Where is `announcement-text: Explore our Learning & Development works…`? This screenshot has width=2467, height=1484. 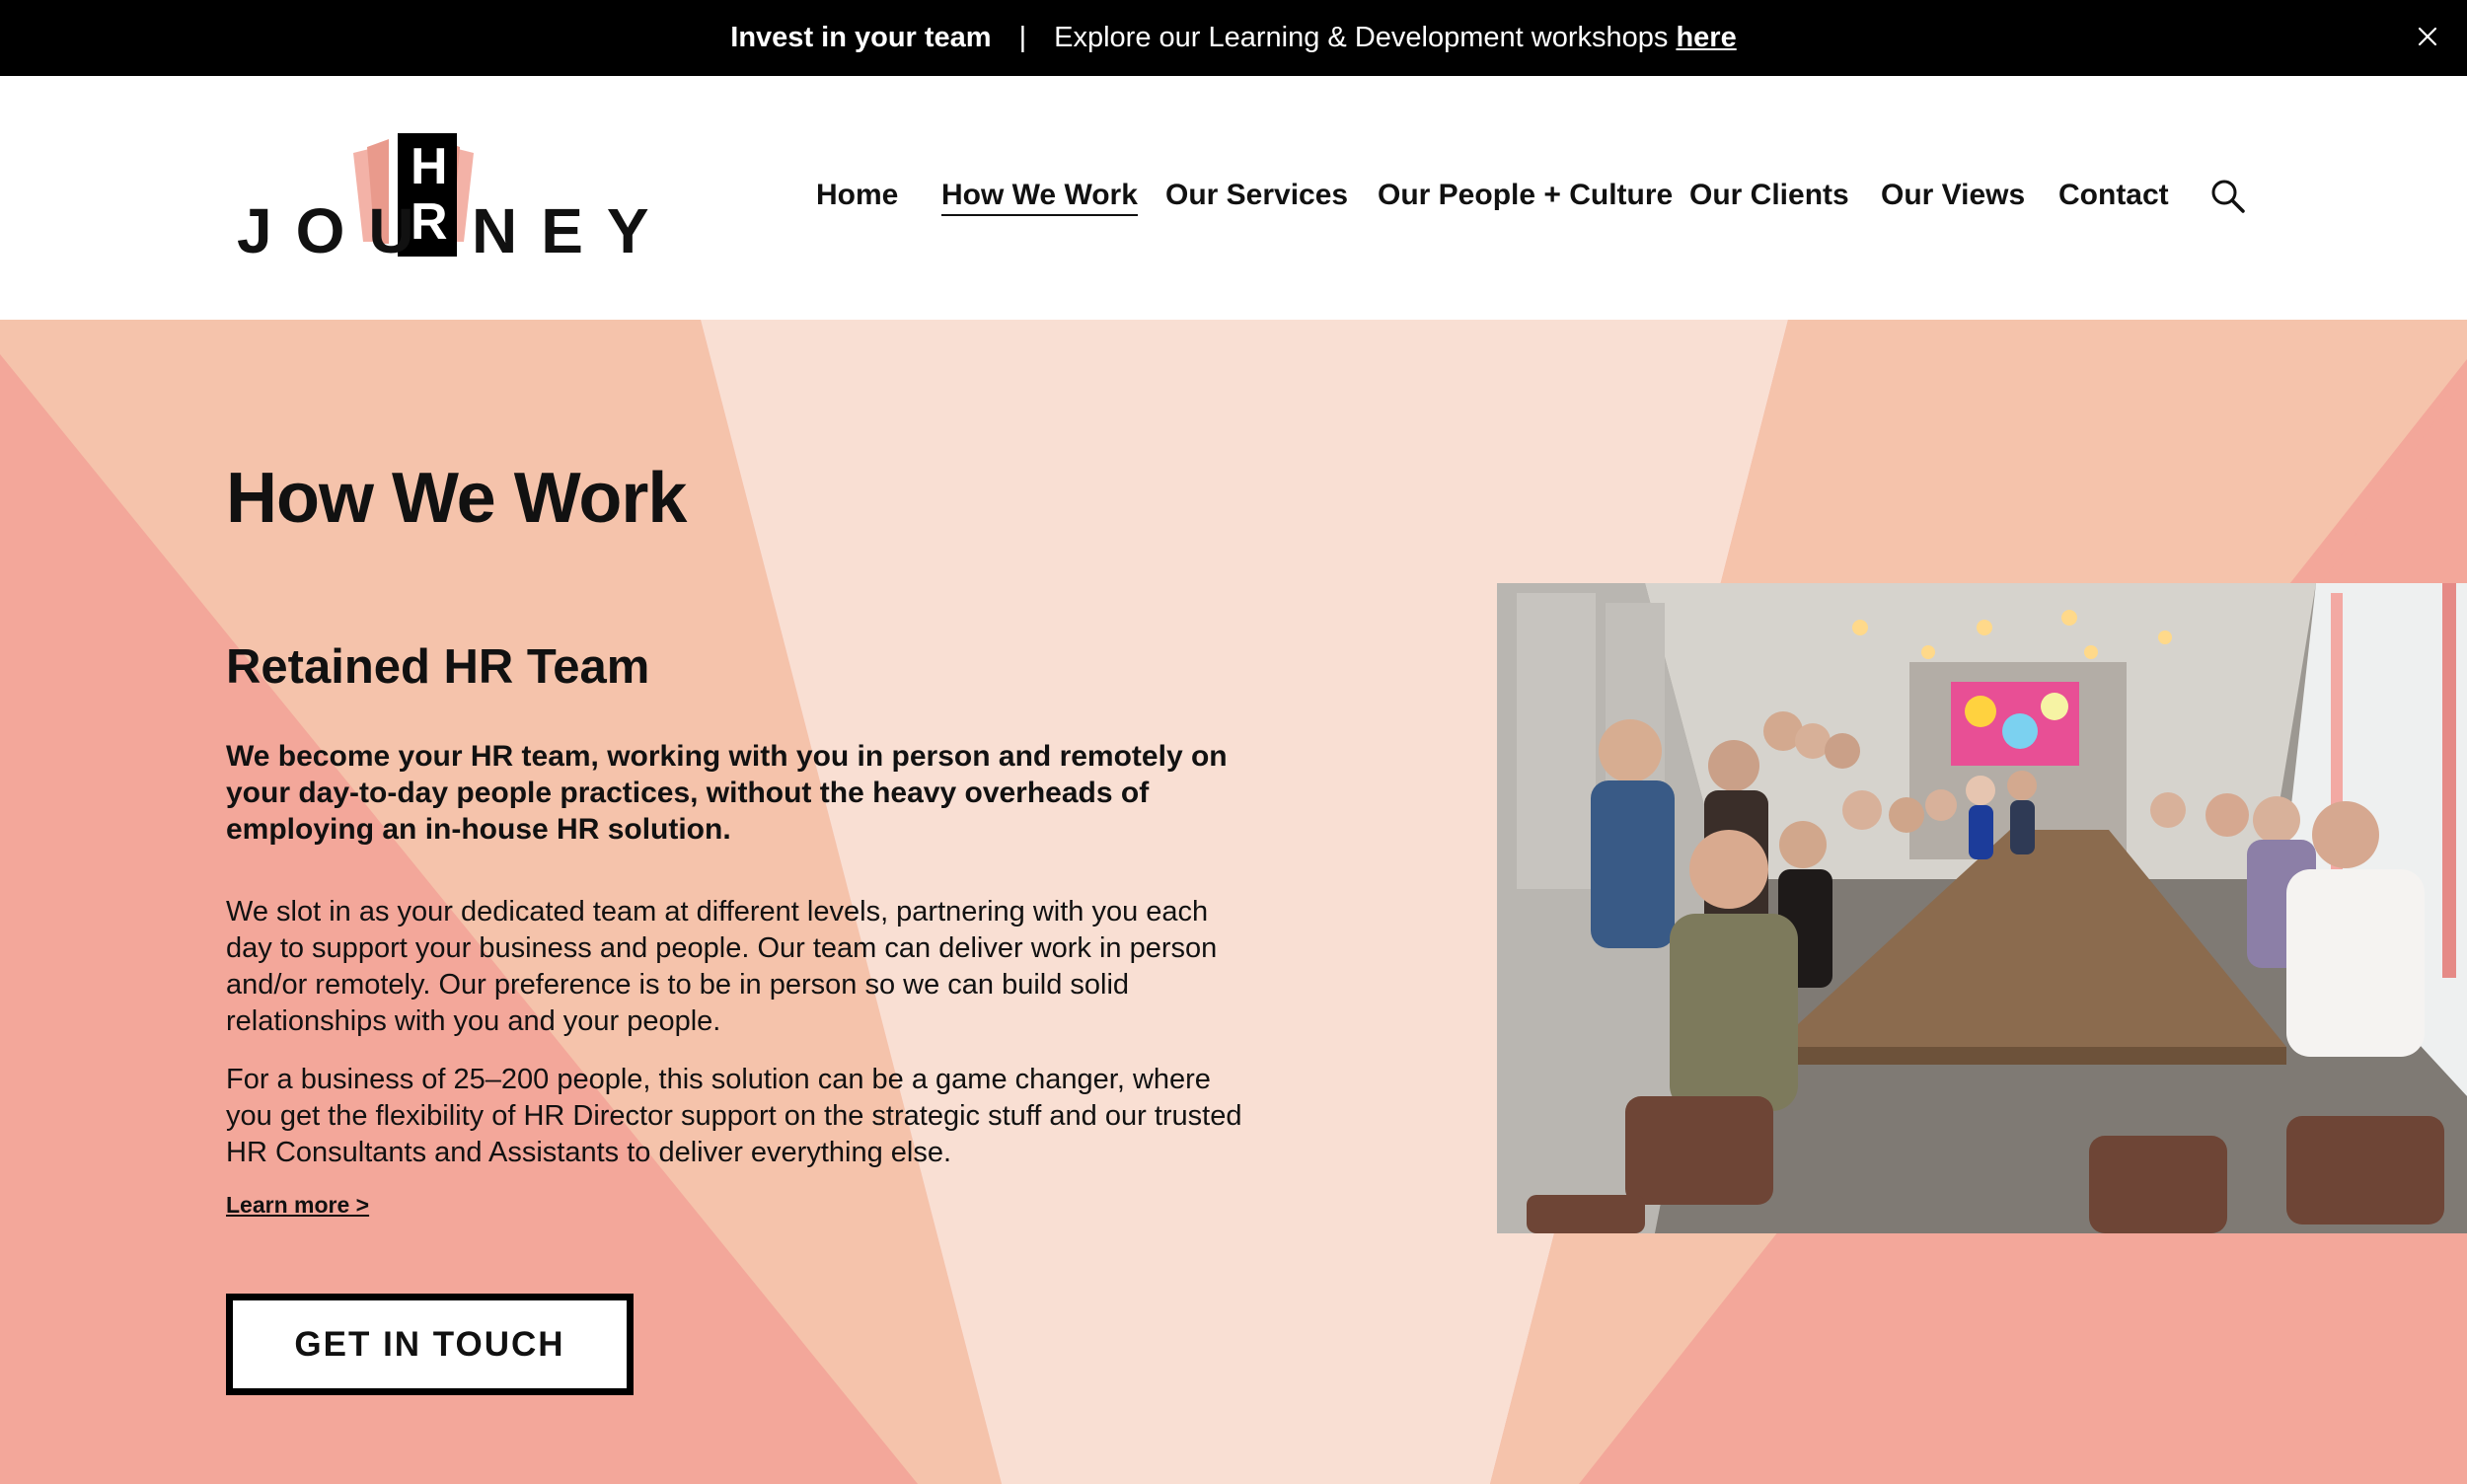 announcement-text: Explore our Learning & Development works… is located at coordinates (1361, 37).